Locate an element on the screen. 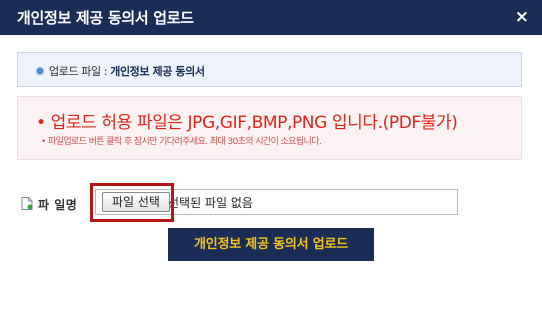  file-name-label: 파 일명 is located at coordinates (58, 205).